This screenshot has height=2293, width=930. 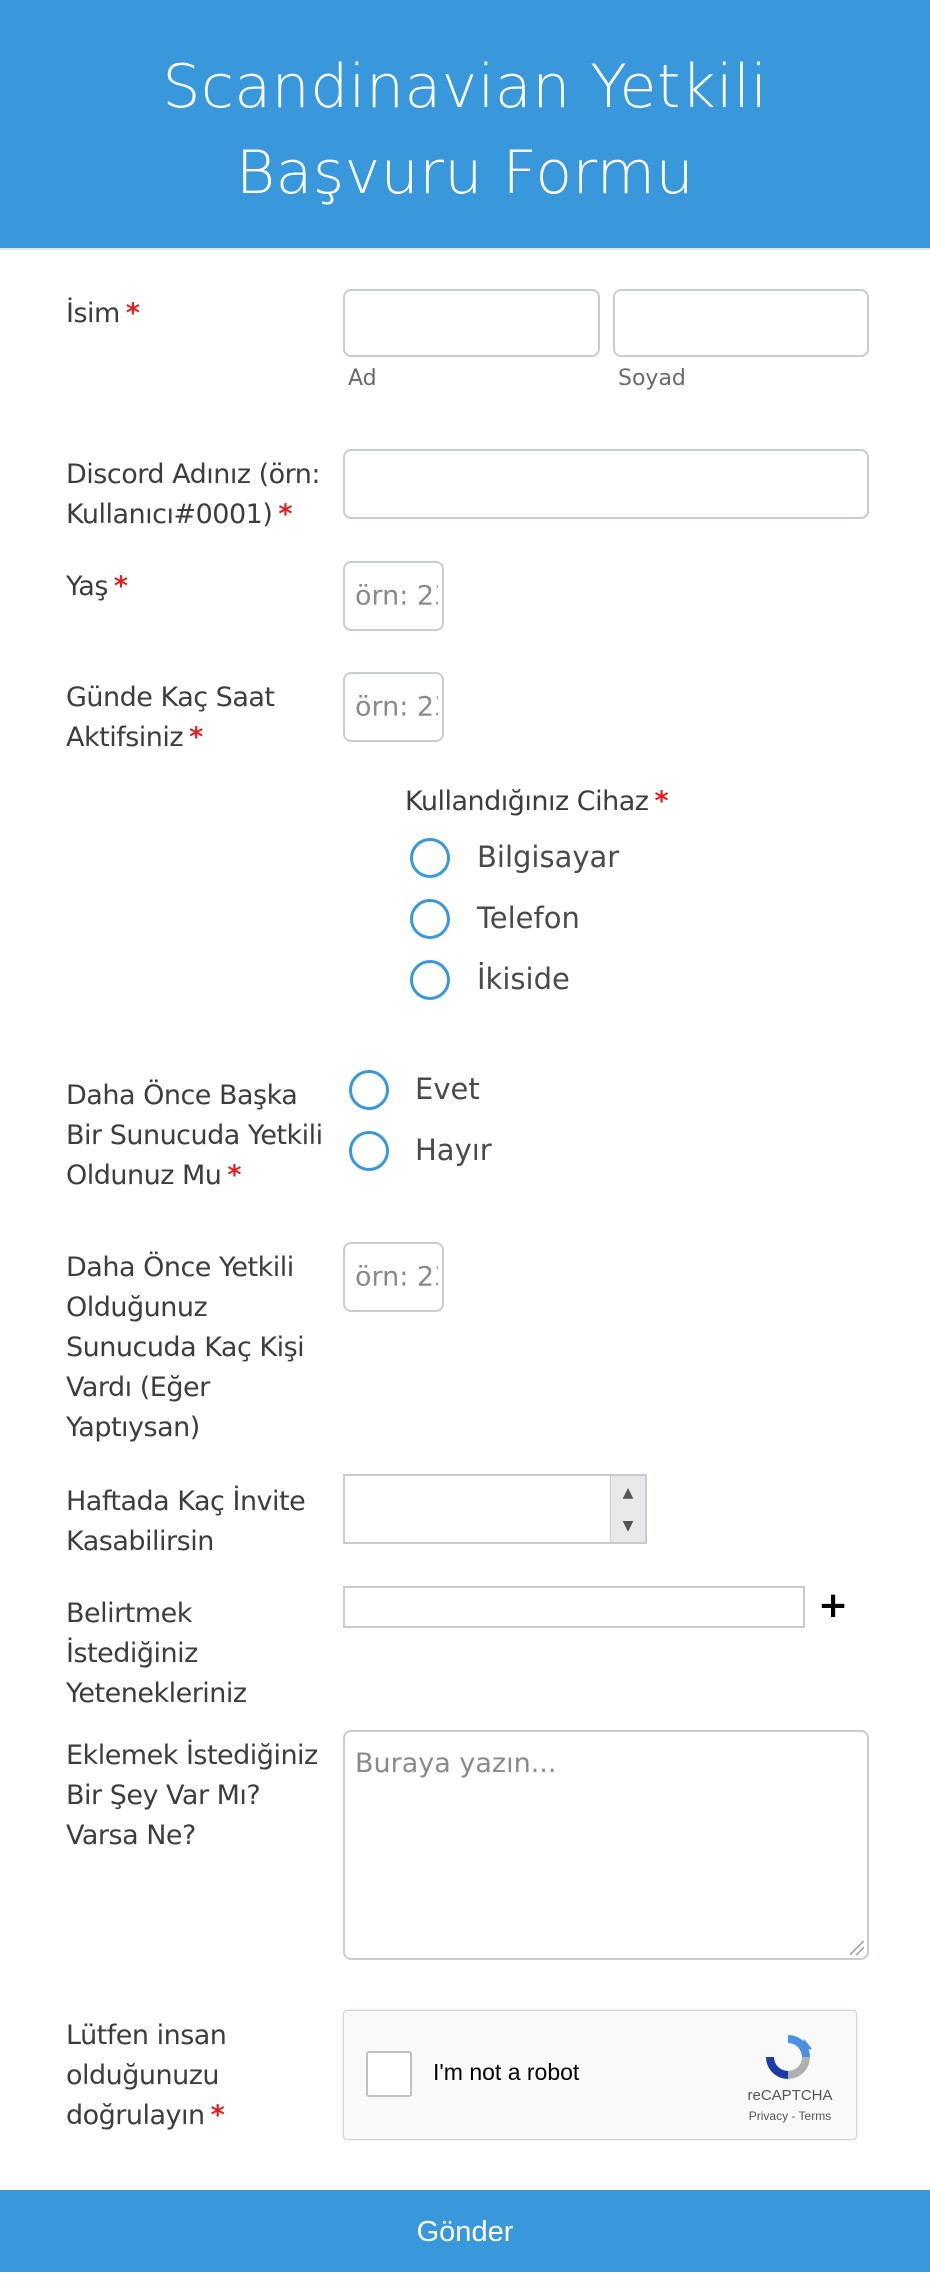 What do you see at coordinates (548, 857) in the screenshot?
I see `device-option-label: Bilgisayar` at bounding box center [548, 857].